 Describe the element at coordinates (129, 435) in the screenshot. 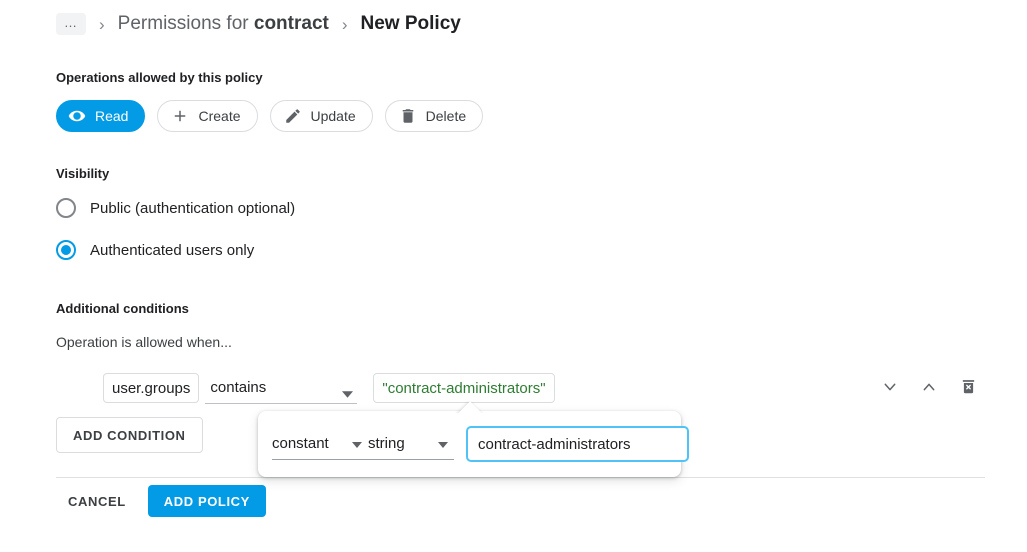

I see `add-condition-button: ADD CONDITION` at that location.